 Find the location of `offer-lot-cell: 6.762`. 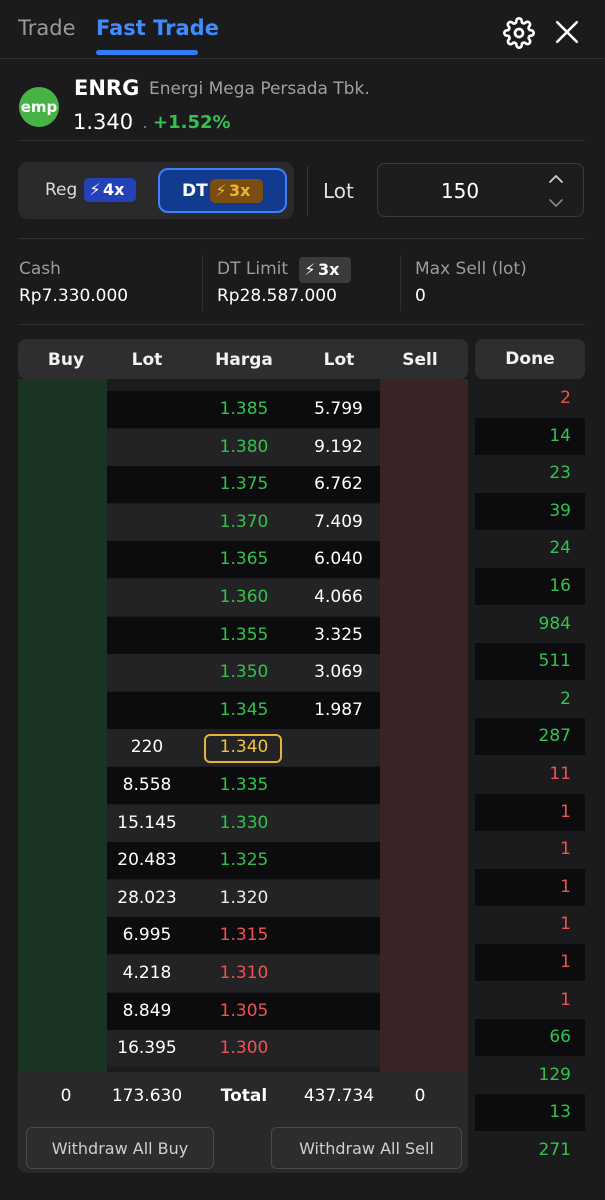

offer-lot-cell: 6.762 is located at coordinates (338, 484).